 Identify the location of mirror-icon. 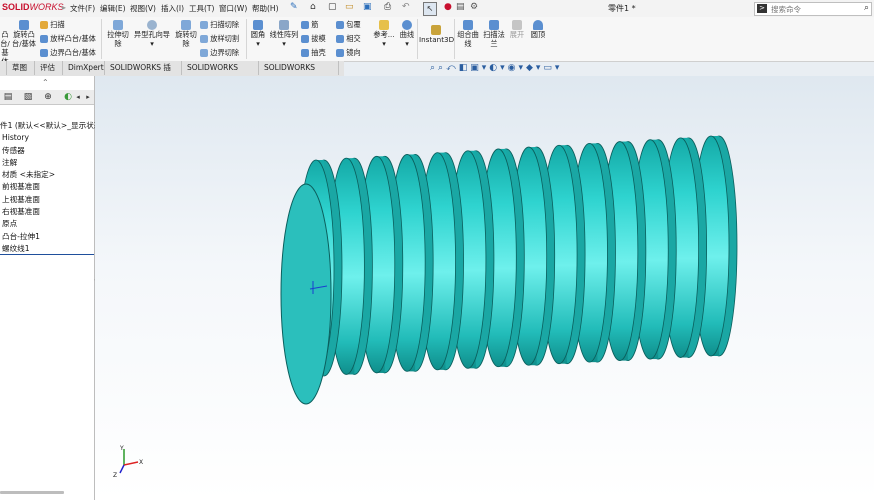
(340, 53).